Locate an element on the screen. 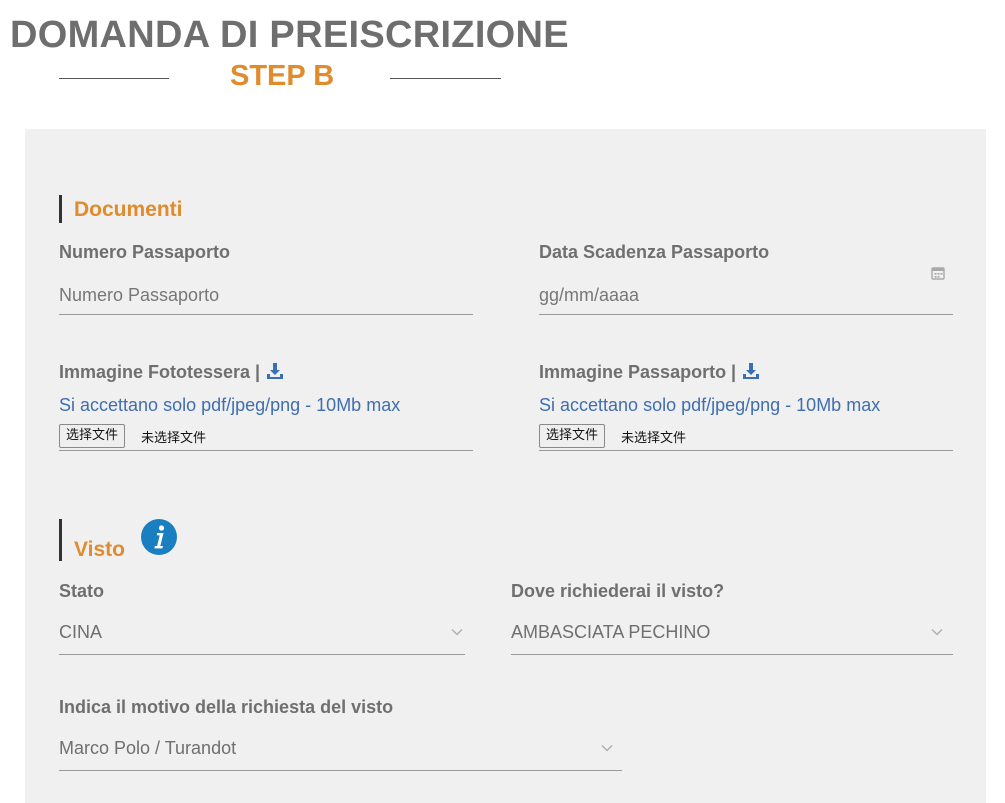 This screenshot has width=1005, height=803. step-label: STEP B is located at coordinates (282, 76).